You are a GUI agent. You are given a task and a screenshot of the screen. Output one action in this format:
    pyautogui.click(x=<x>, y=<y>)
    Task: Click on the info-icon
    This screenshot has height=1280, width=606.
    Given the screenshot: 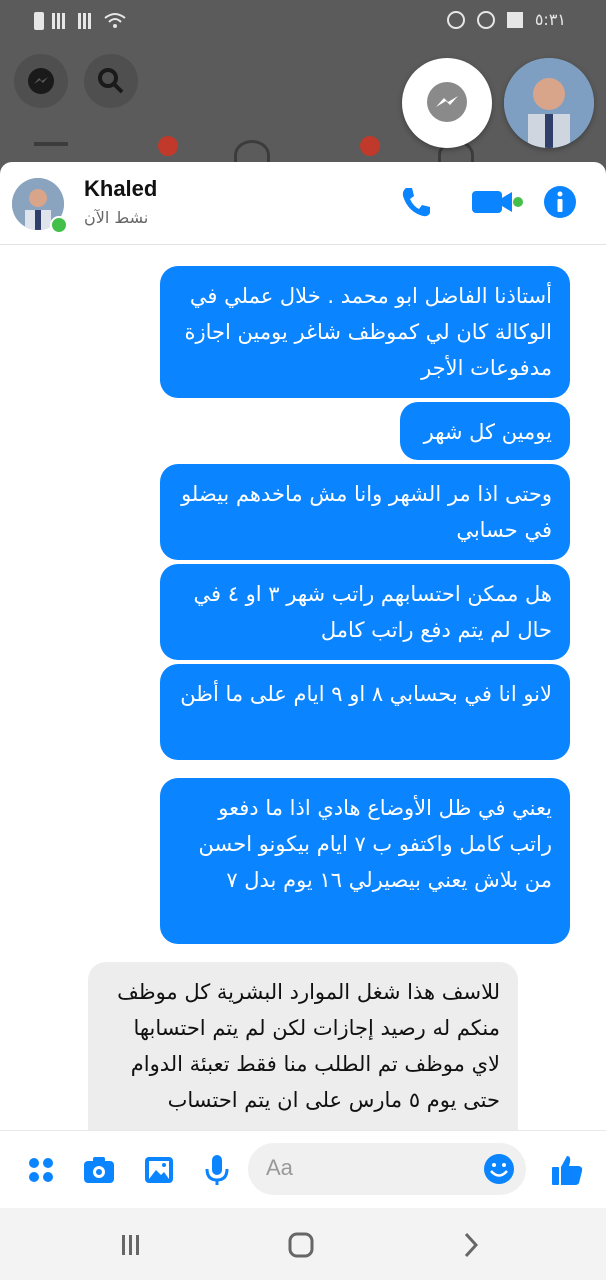 What is the action you would take?
    pyautogui.click(x=560, y=202)
    